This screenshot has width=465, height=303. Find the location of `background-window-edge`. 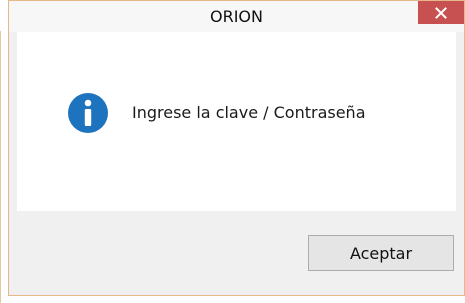

background-window-edge is located at coordinates (0, 167).